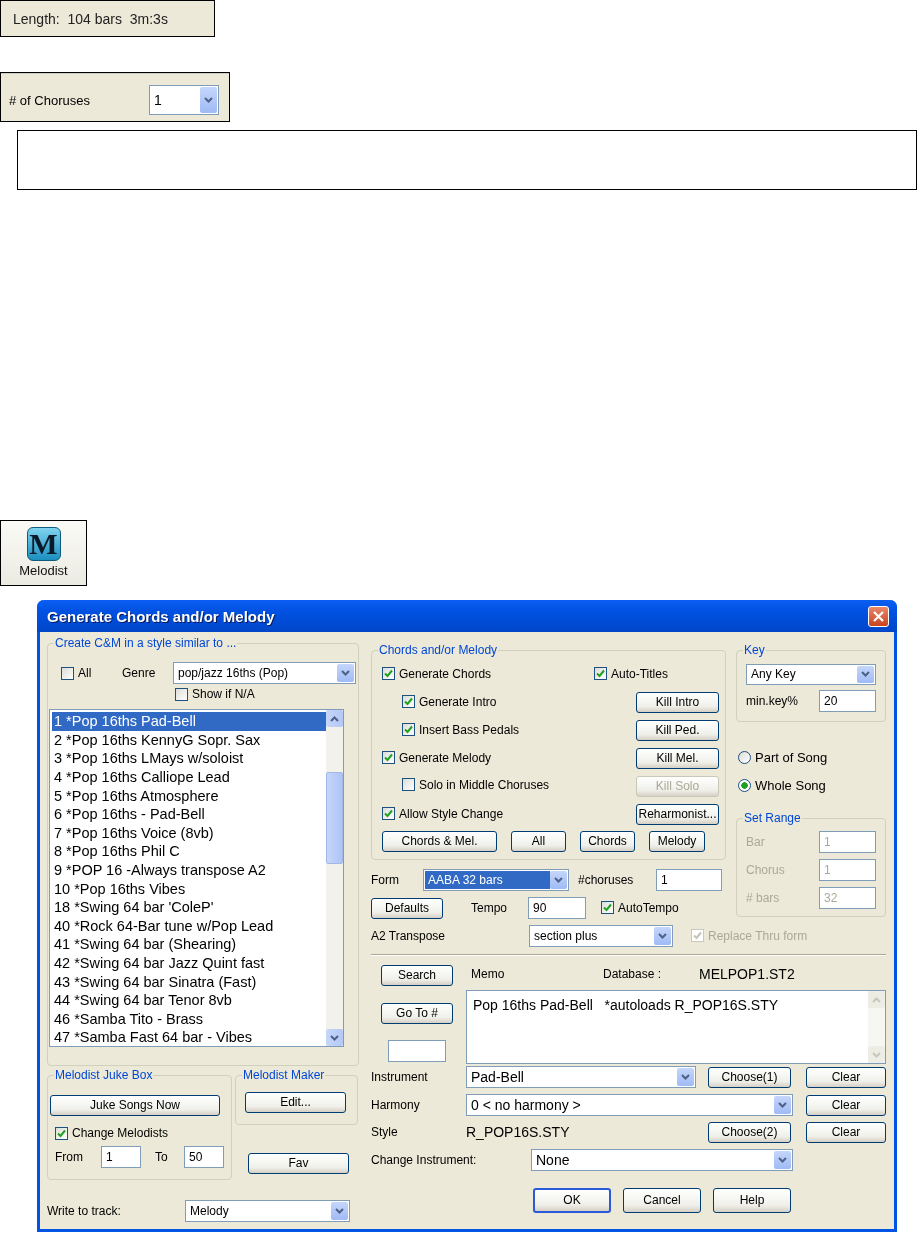 This screenshot has width=919, height=1237. What do you see at coordinates (496, 880) in the screenshot?
I see `dropdown: AABA 32 bars` at bounding box center [496, 880].